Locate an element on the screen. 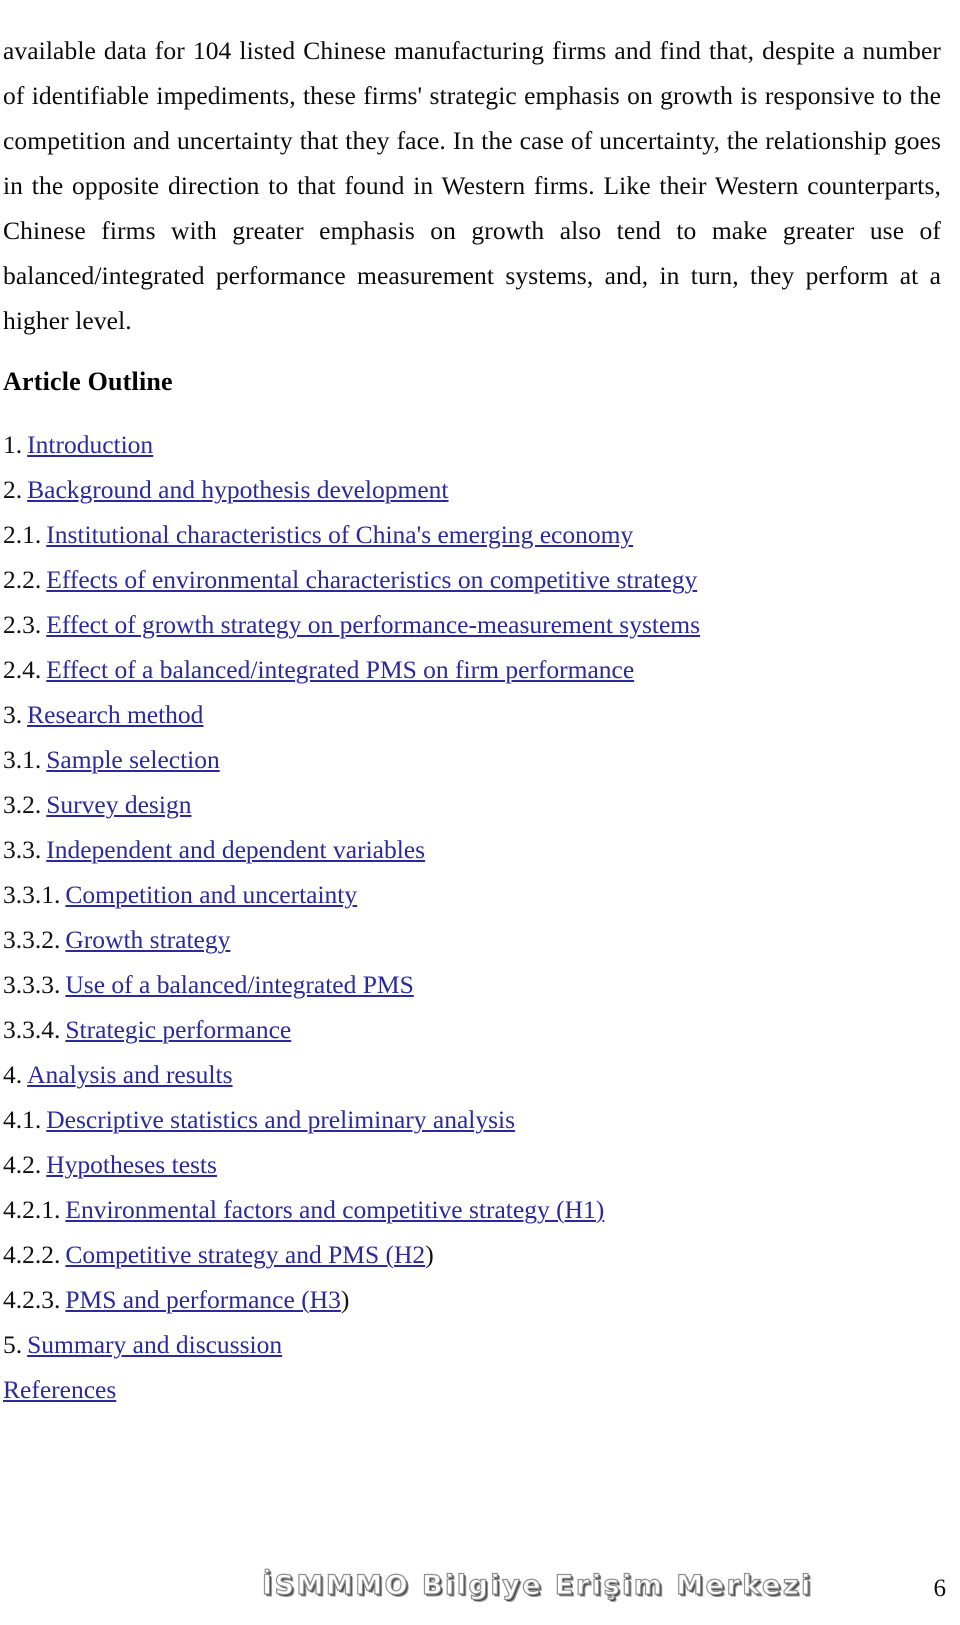 Image resolution: width=960 pixels, height=1625 pixels. outline-item-number: 3.3.4. is located at coordinates (32, 1029).